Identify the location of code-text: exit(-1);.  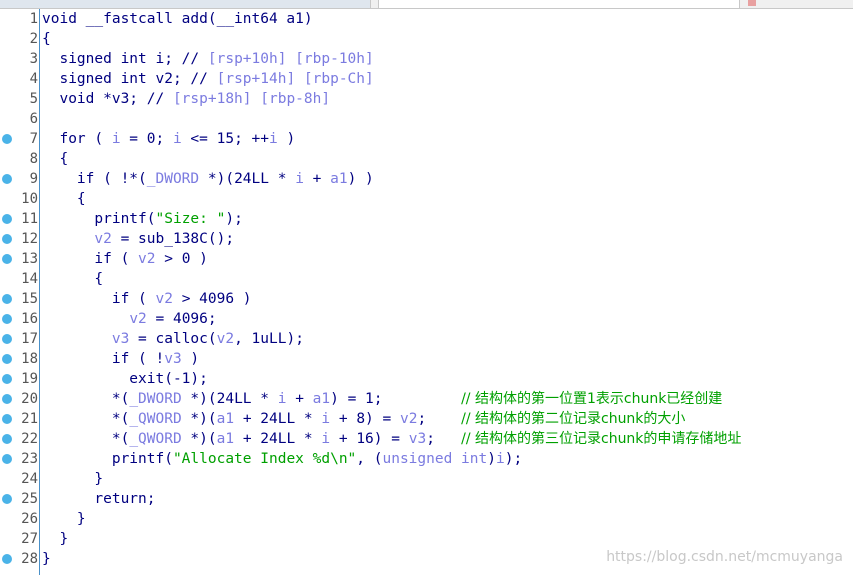
(125, 379).